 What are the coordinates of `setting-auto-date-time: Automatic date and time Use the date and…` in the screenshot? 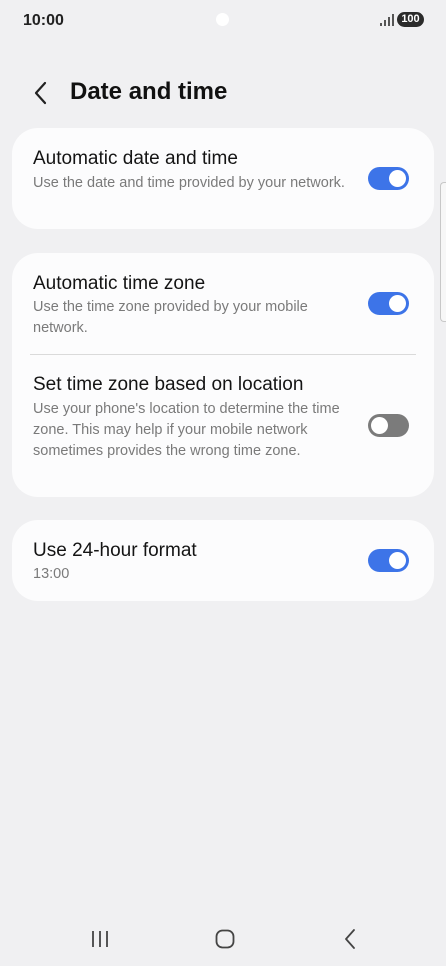 It's located at (223, 178).